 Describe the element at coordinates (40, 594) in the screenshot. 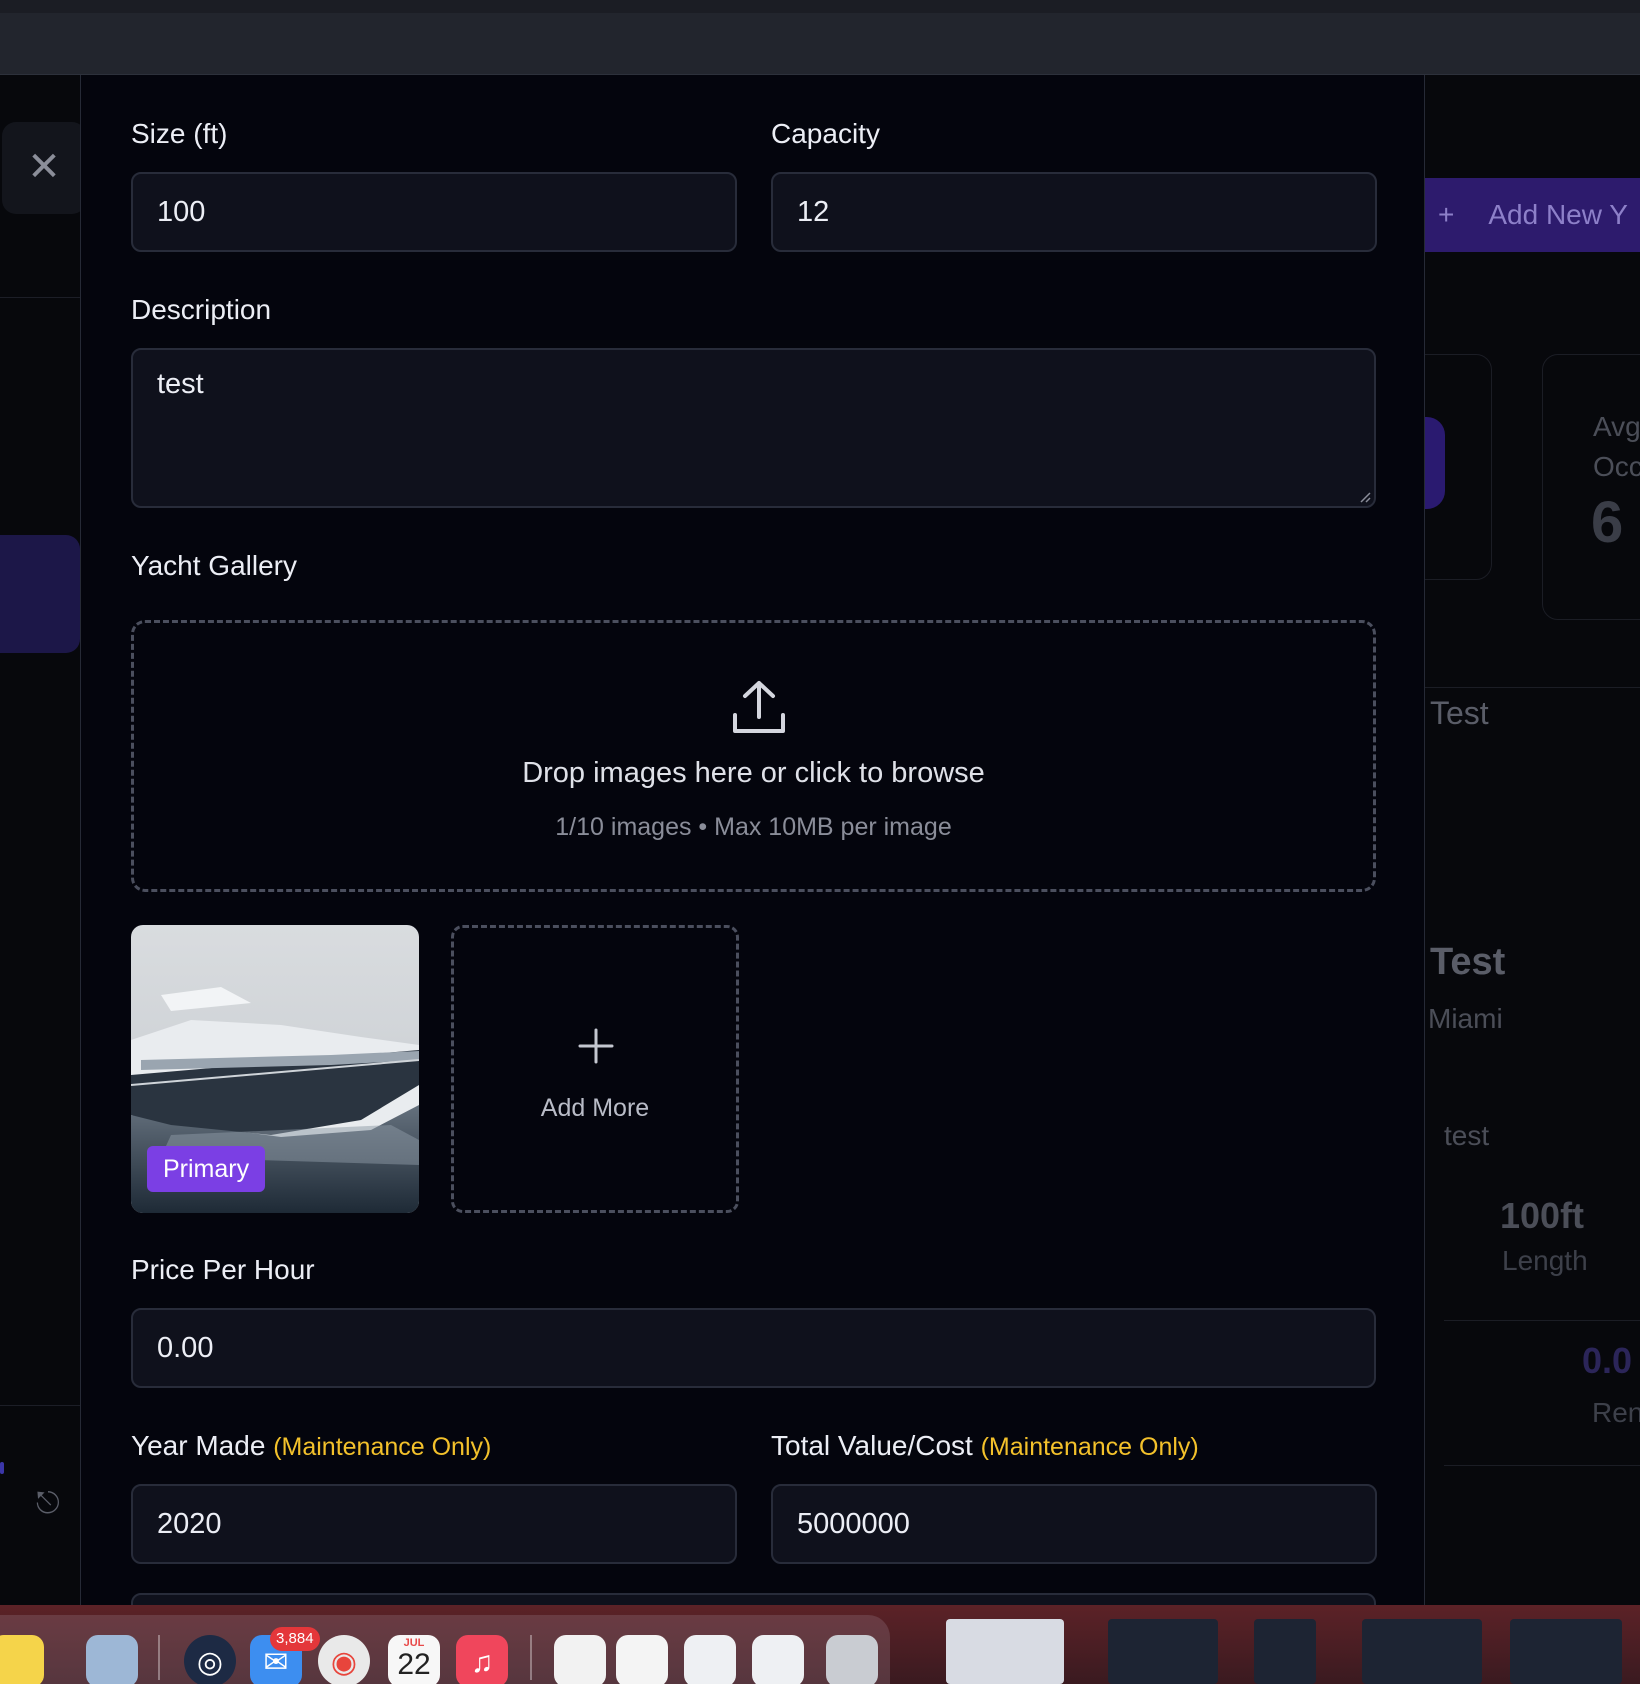

I see `sidebar-active-item` at that location.